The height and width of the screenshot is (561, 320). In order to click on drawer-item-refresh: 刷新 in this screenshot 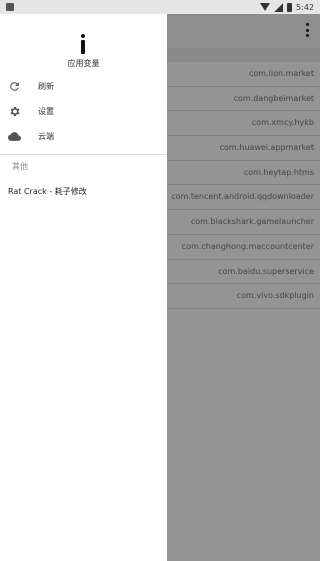, I will do `click(83, 86)`.